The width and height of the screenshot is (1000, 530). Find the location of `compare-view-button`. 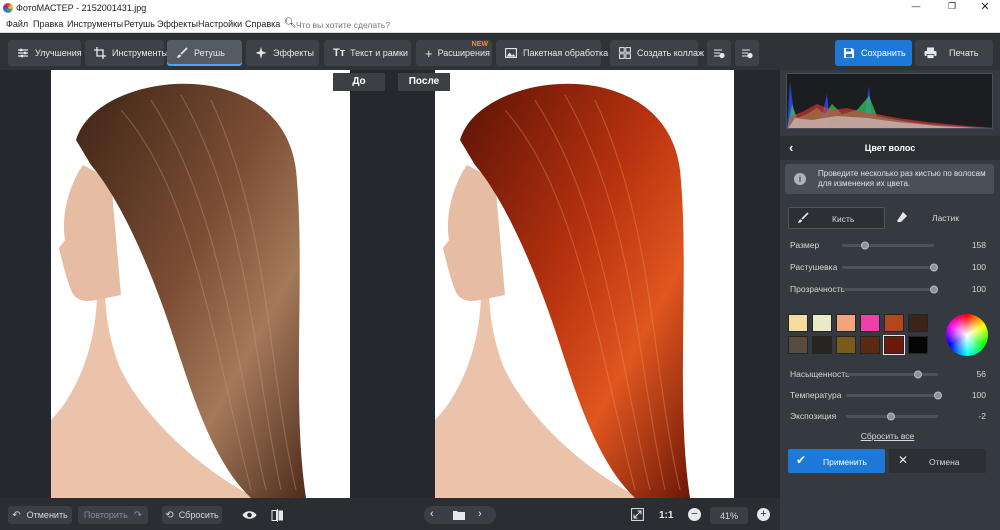

compare-view-button is located at coordinates (277, 515).